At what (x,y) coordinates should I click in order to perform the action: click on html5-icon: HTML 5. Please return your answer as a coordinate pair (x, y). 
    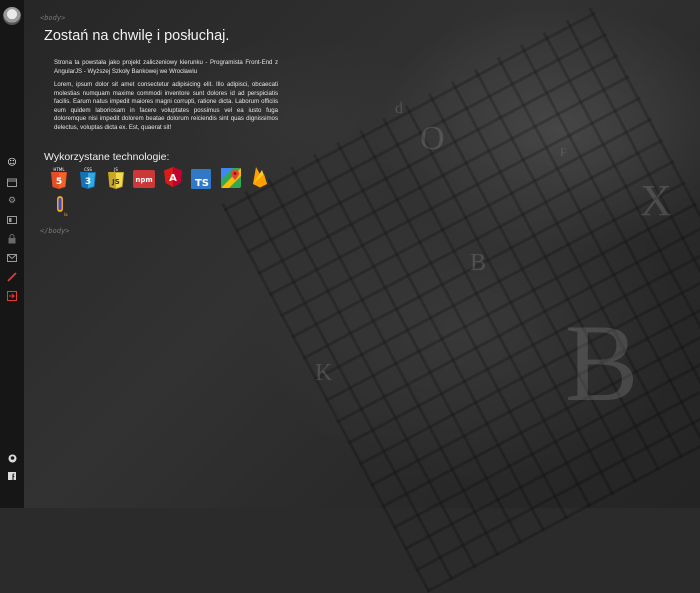
    Looking at the image, I should click on (59, 178).